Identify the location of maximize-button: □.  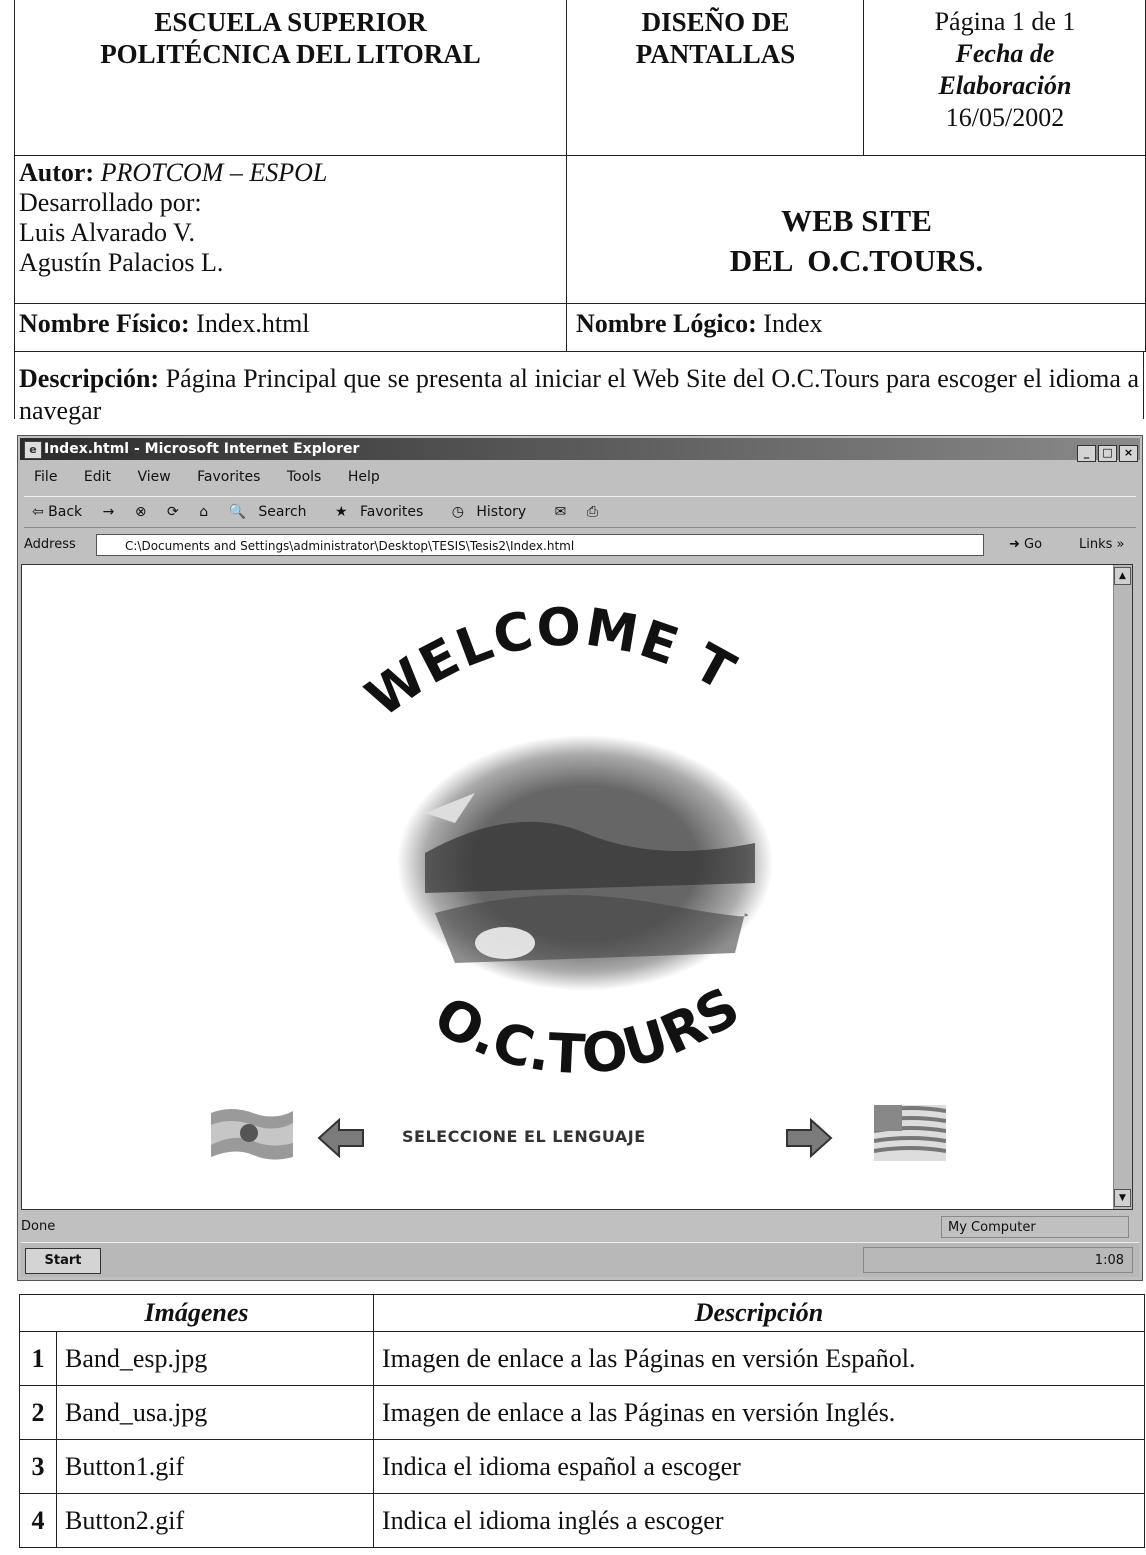
(1107, 453).